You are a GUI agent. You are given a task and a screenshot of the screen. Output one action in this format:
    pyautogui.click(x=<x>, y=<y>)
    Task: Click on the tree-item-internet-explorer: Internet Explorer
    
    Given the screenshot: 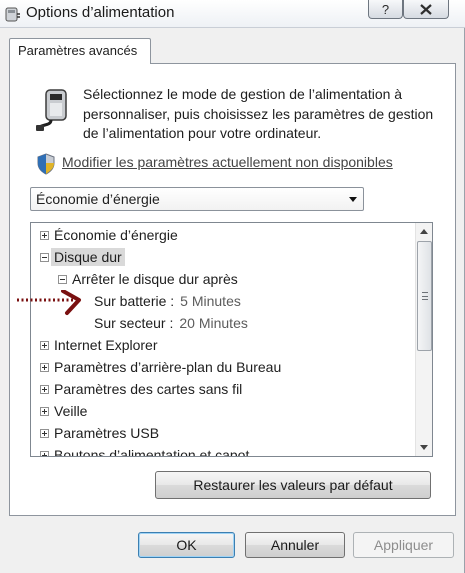 What is the action you would take?
    pyautogui.click(x=99, y=345)
    